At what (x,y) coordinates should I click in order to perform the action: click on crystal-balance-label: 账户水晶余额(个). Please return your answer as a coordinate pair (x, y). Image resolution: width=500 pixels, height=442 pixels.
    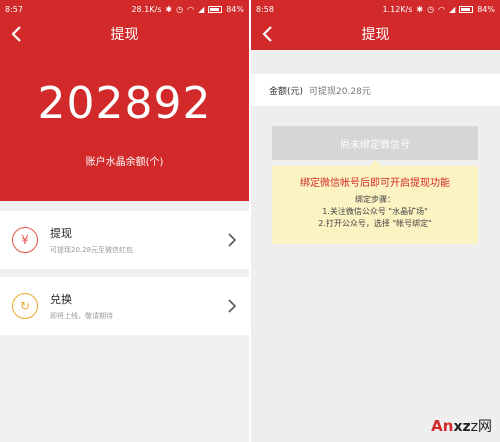
    Looking at the image, I should click on (124, 162).